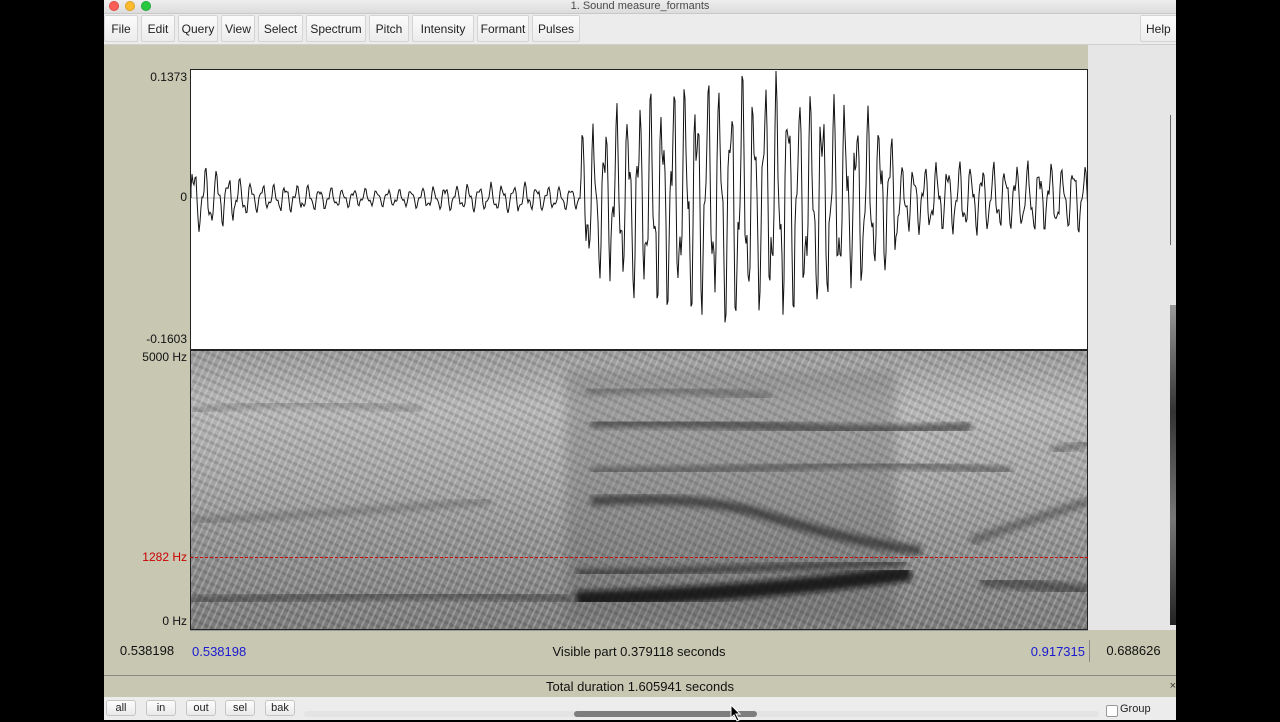 The image size is (1280, 722). What do you see at coordinates (1057, 651) in the screenshot?
I see `visible-end-time: 0.917315` at bounding box center [1057, 651].